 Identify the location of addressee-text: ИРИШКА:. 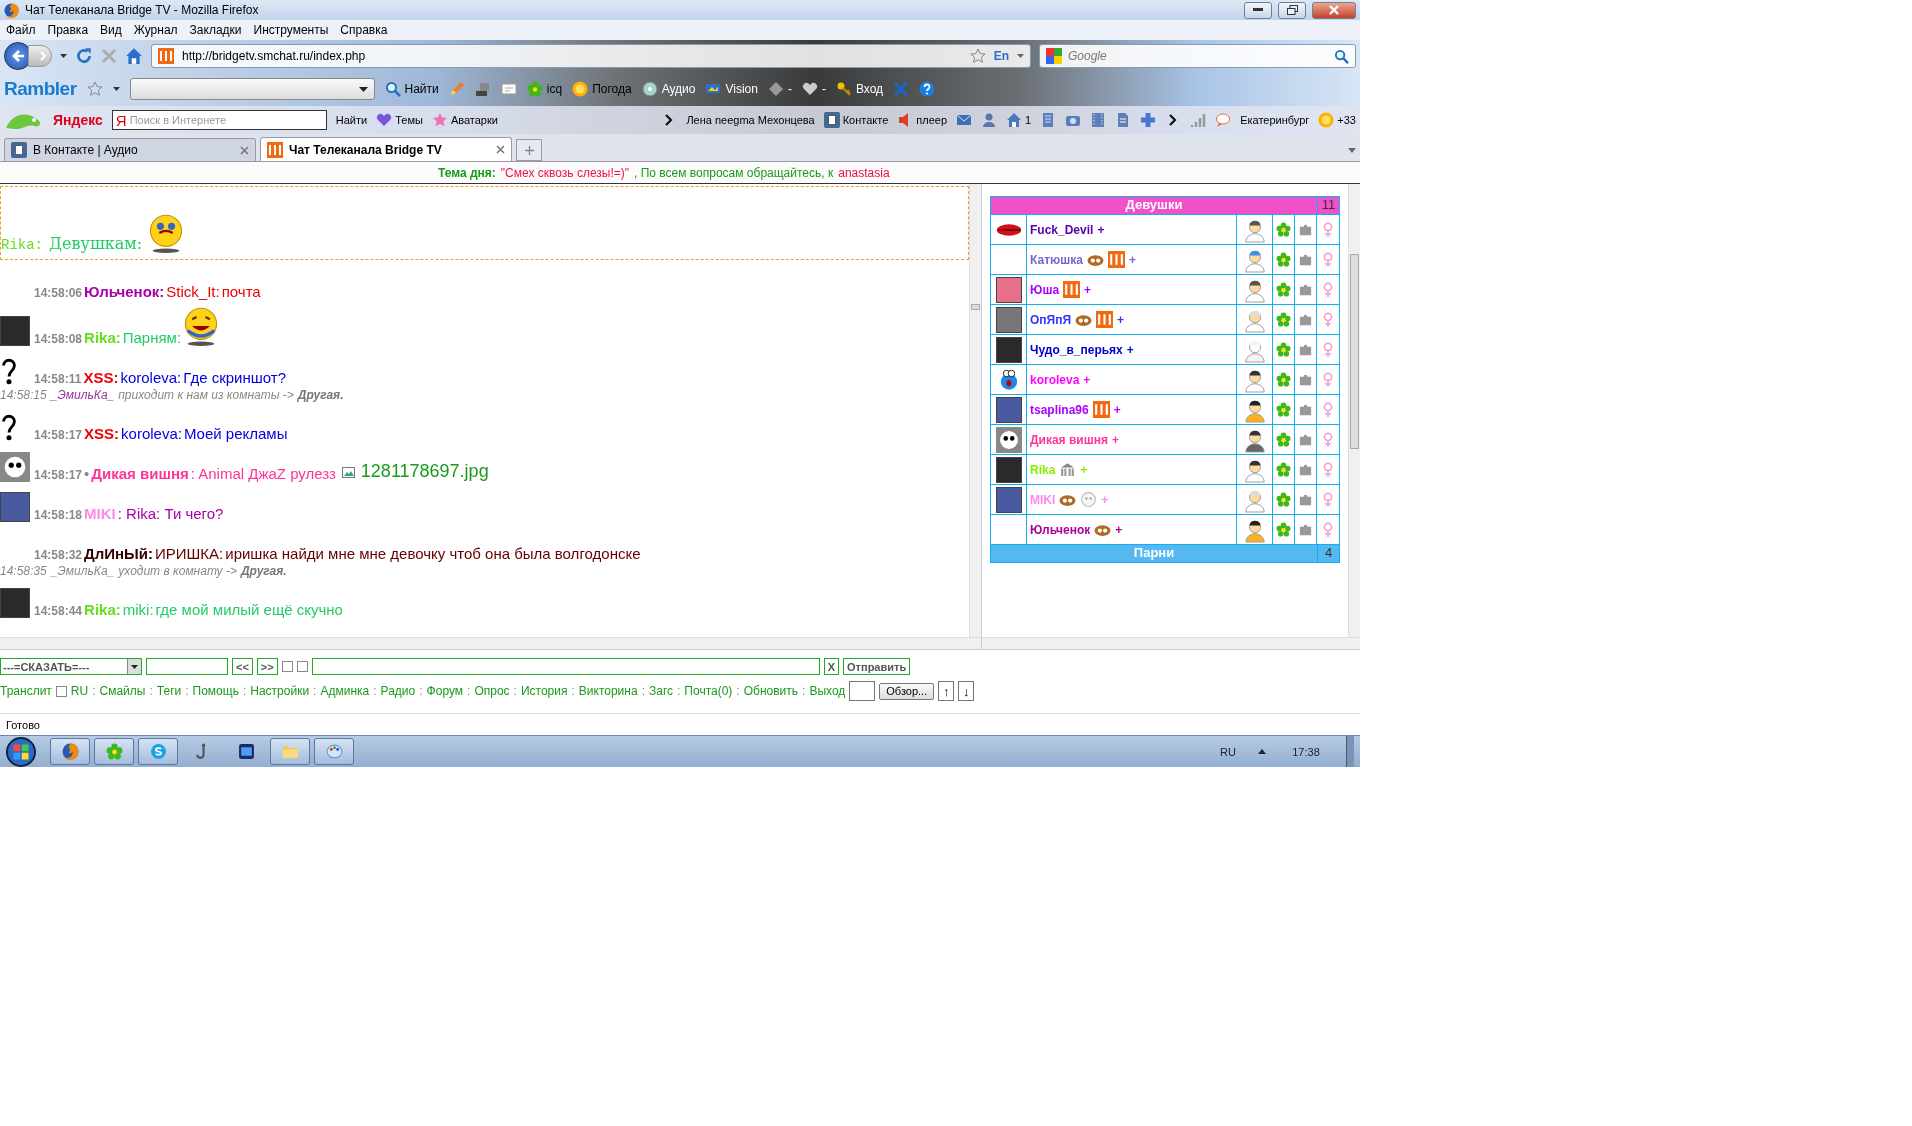
(189, 553).